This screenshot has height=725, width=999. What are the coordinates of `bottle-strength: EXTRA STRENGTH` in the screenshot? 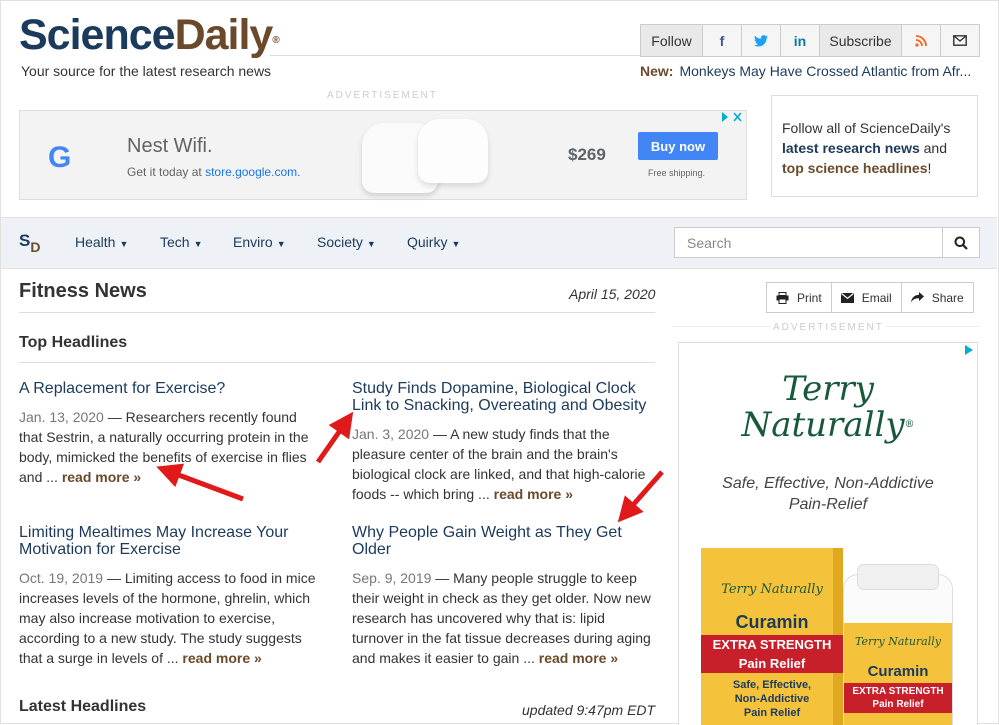 It's located at (898, 691).